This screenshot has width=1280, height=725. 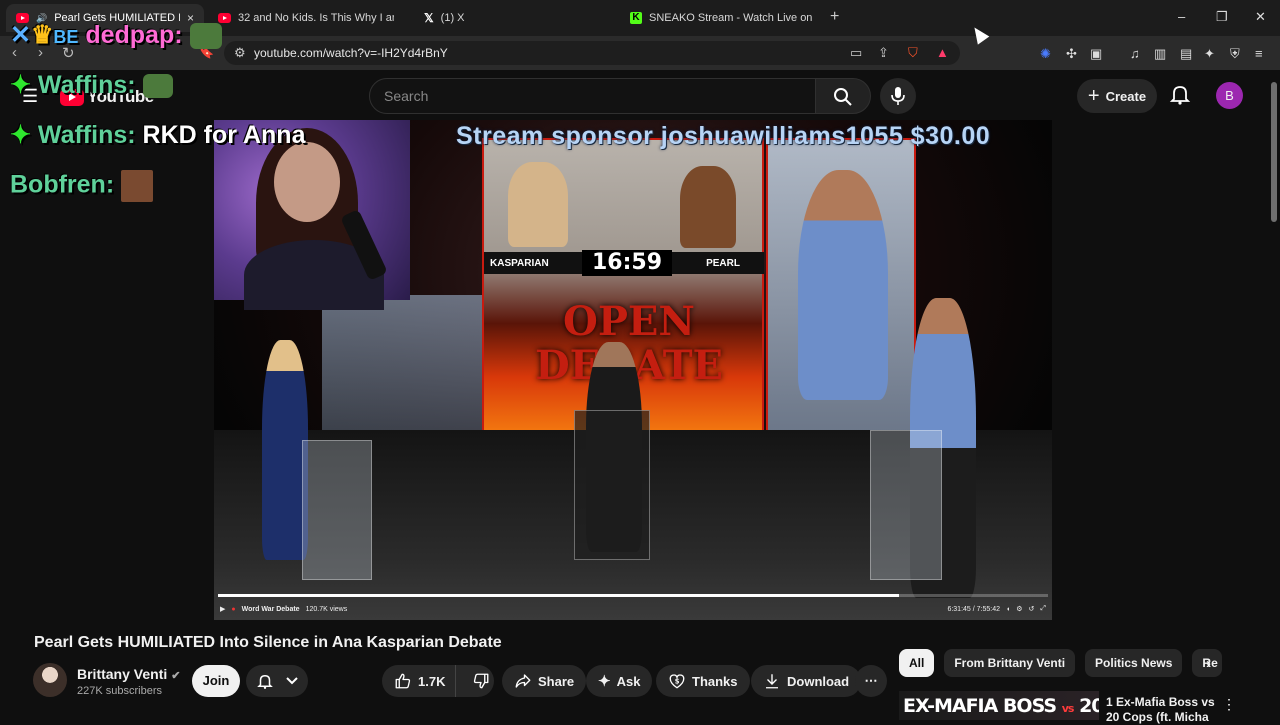 I want to click on minimize-button: –, so click(x=1181, y=16).